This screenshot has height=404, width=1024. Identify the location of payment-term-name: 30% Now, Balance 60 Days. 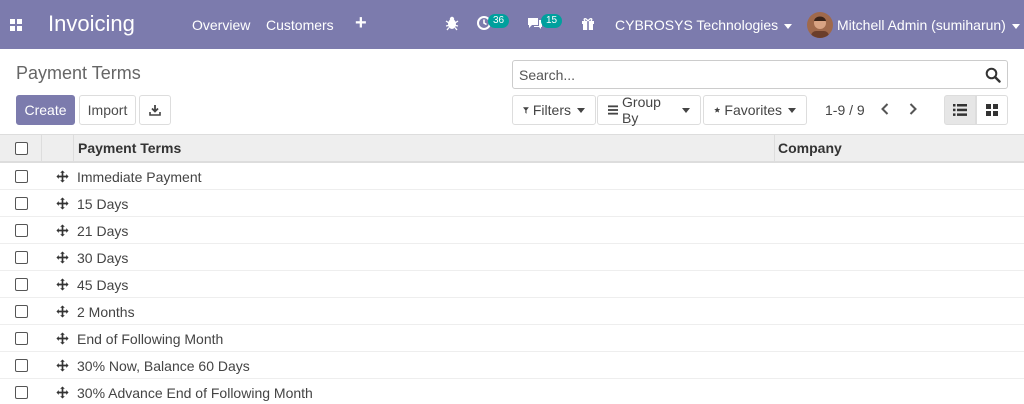
(163, 366).